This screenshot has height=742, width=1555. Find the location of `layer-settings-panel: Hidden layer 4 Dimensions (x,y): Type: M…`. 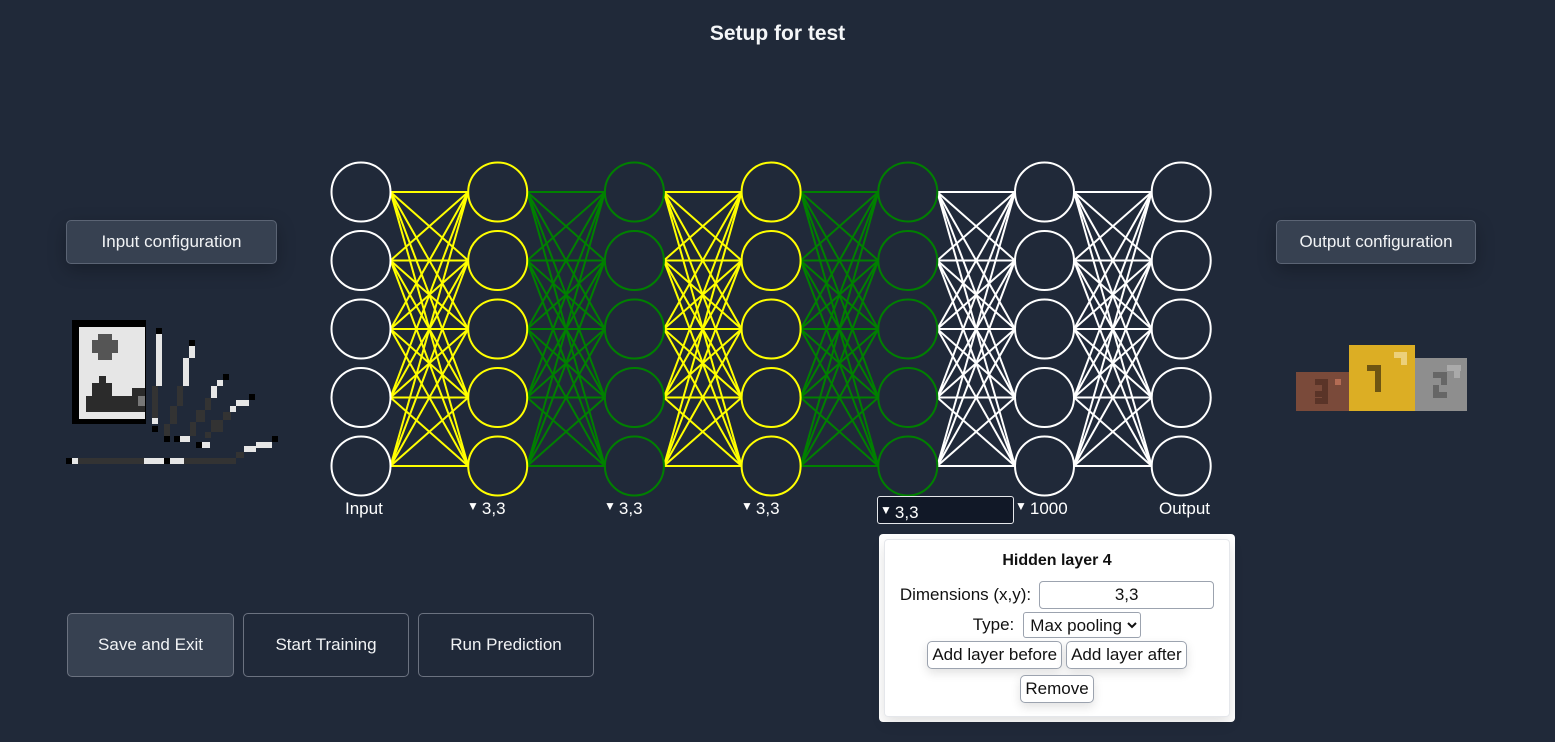

layer-settings-panel: Hidden layer 4 Dimensions (x,y): Type: M… is located at coordinates (1057, 628).